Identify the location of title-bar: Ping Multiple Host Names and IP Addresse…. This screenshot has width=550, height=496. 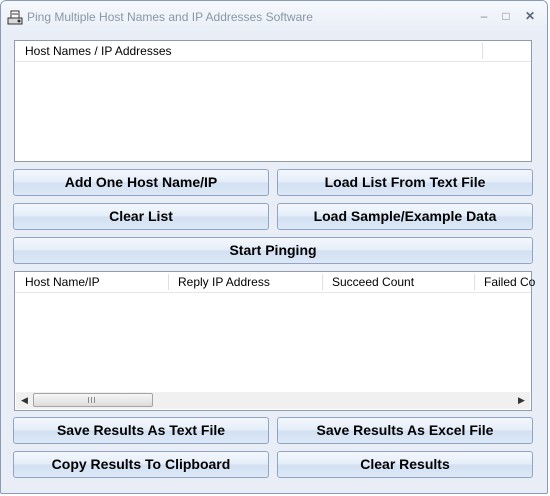
(274, 17).